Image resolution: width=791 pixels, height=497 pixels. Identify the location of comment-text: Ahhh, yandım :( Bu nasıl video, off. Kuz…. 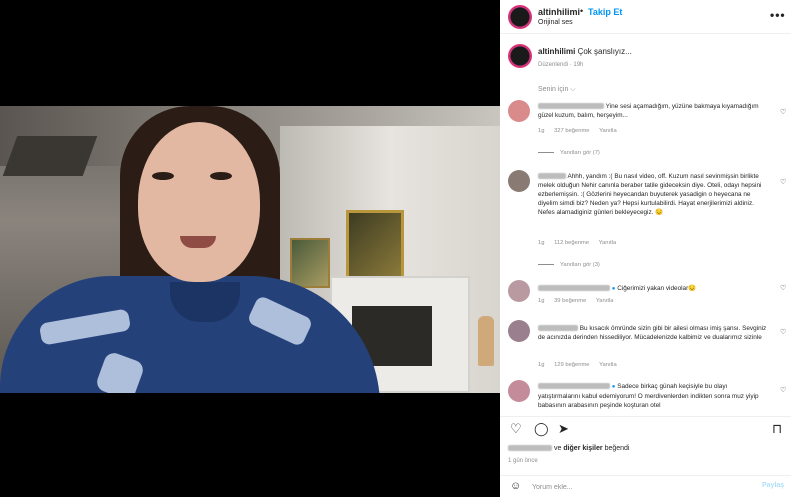
(650, 194).